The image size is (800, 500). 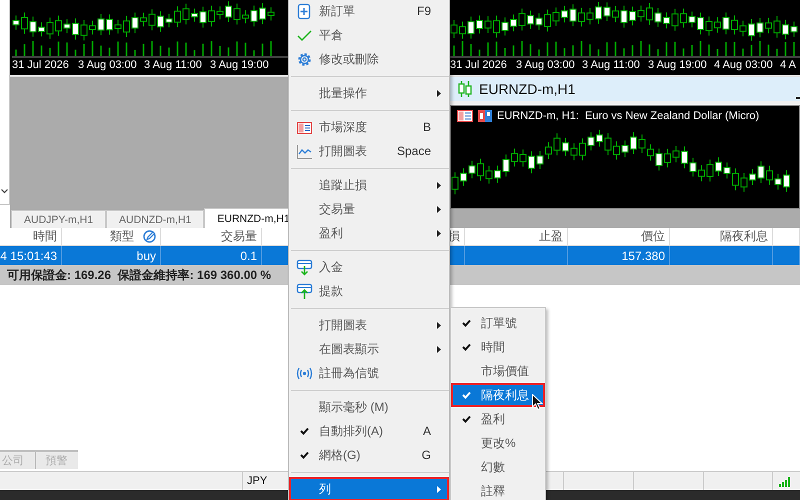 I want to click on table-cell: buy, so click(x=111, y=255).